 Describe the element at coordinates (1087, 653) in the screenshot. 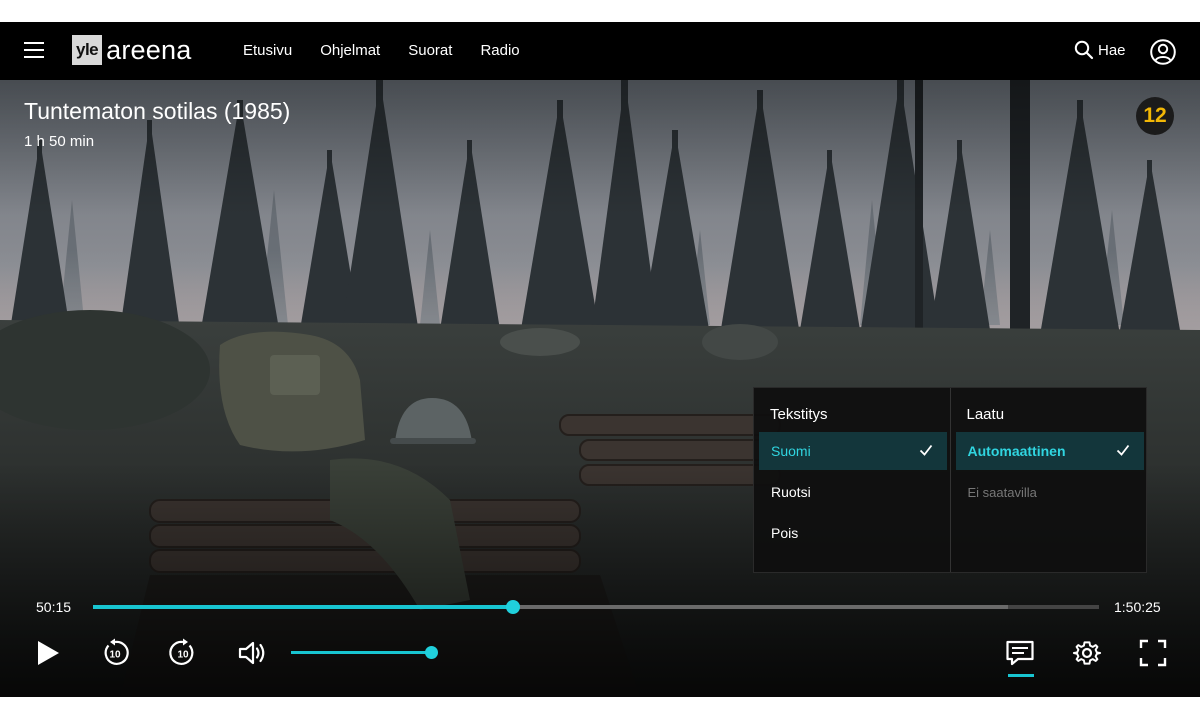

I see `gear-icon` at that location.